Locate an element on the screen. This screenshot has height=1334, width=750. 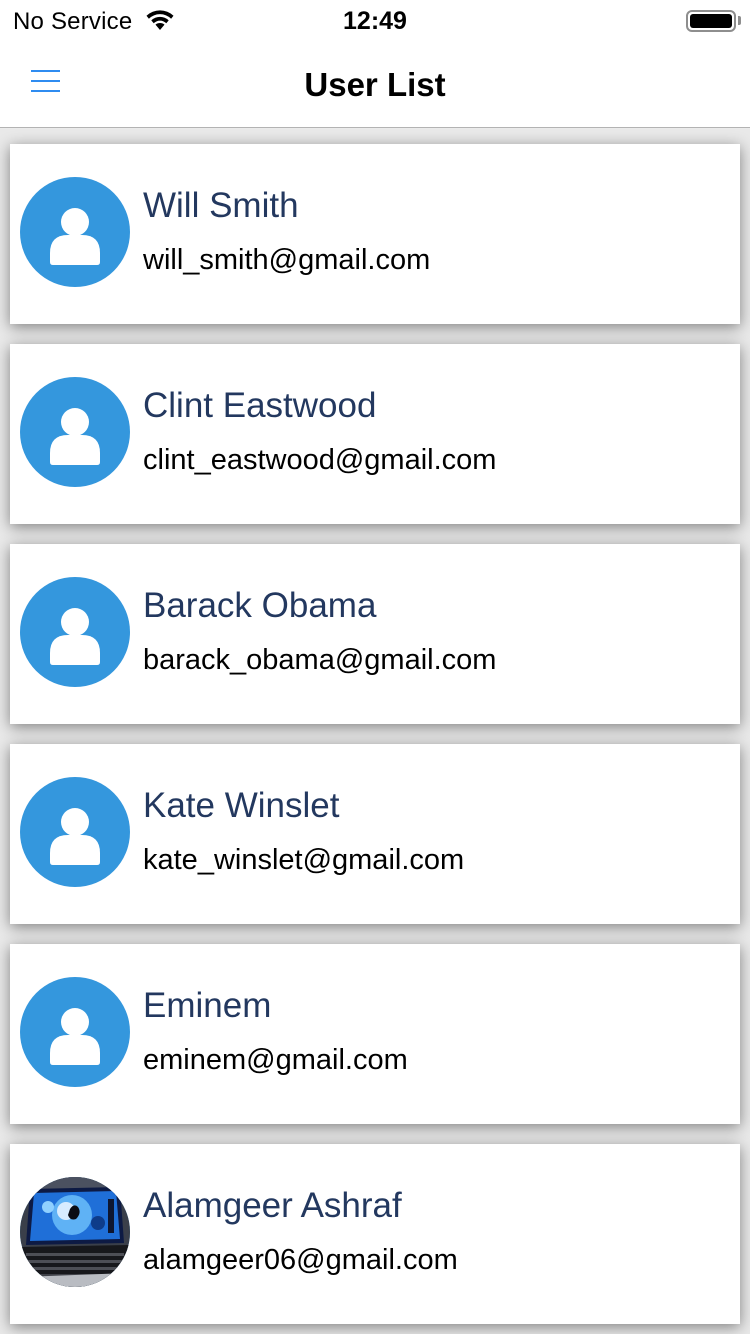
user-email: alamgeer06@gmail.com is located at coordinates (300, 1260).